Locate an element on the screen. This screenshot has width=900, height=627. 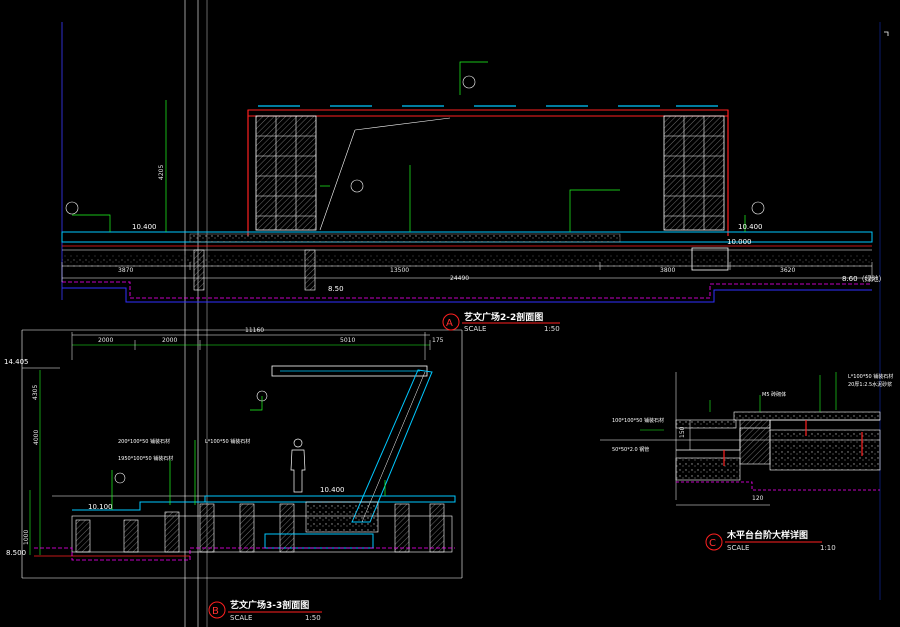
section-c-dim-2: 150 is located at coordinates (682, 432).